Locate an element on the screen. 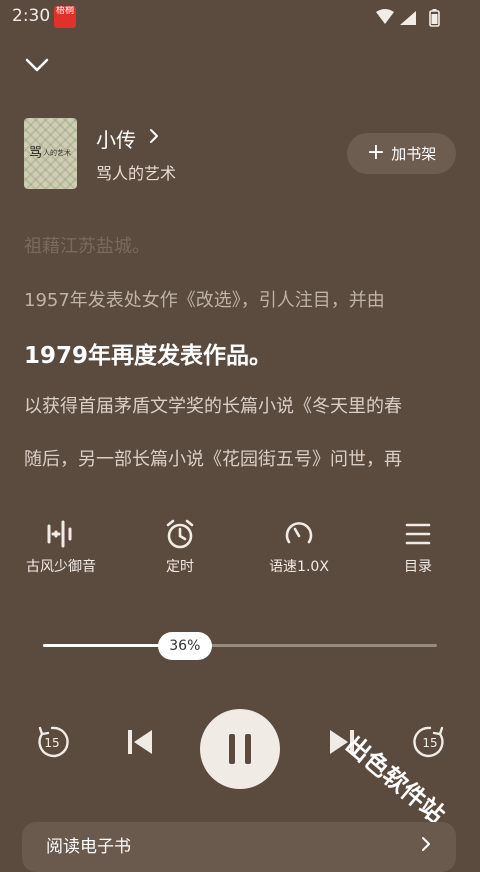 This screenshot has height=872, width=480. speed-button: 语速1.0X is located at coordinates (299, 547).